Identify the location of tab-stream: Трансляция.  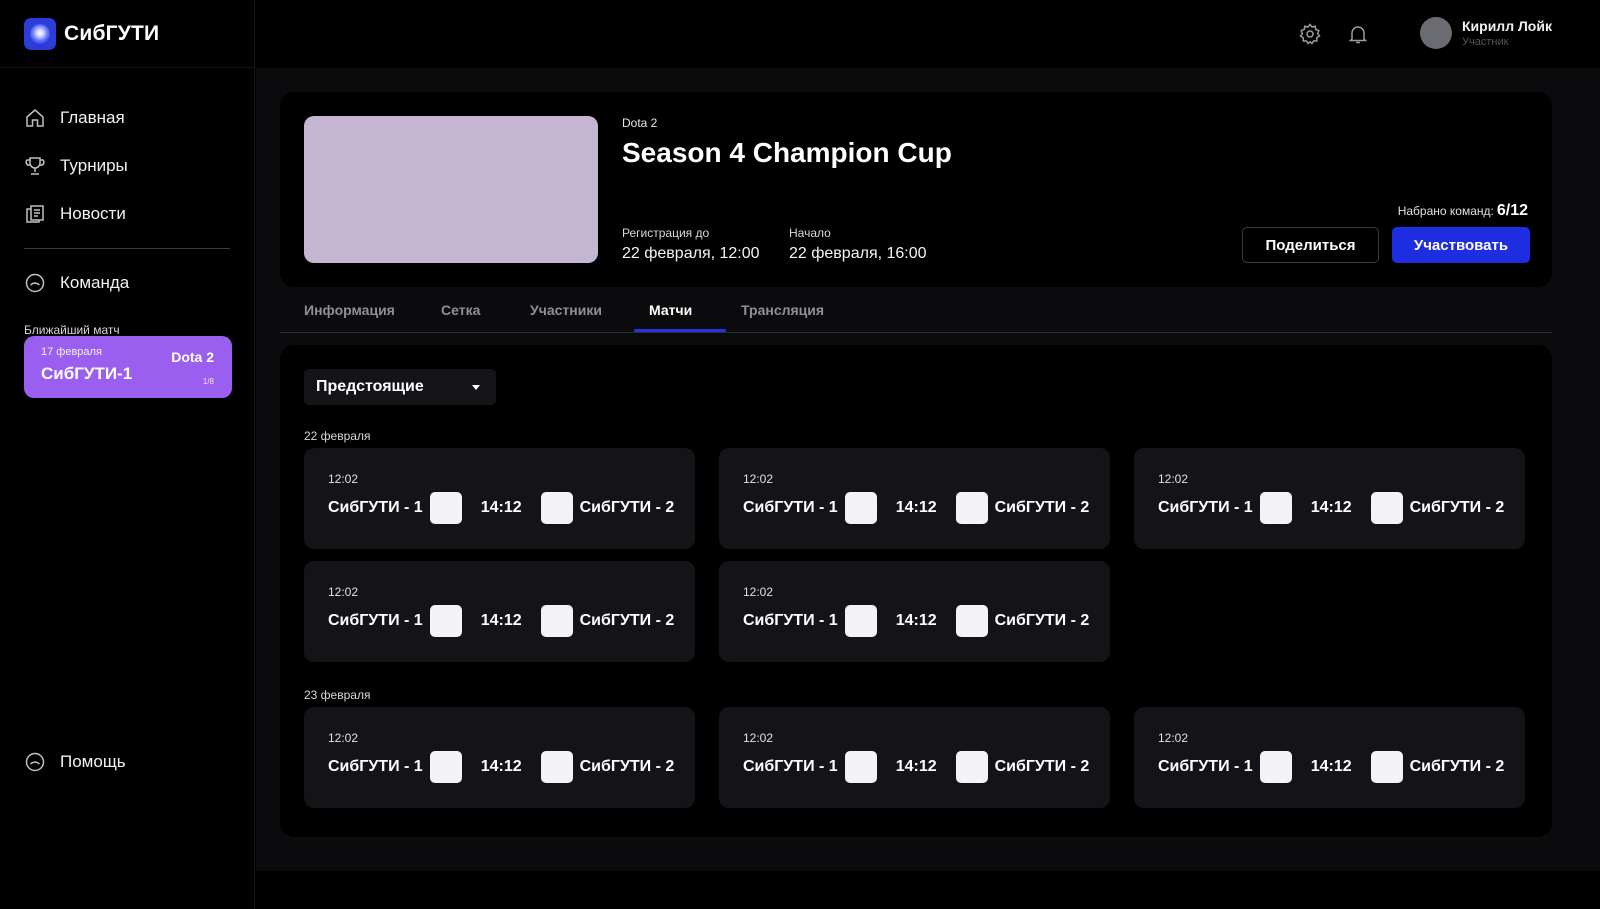
(782, 310).